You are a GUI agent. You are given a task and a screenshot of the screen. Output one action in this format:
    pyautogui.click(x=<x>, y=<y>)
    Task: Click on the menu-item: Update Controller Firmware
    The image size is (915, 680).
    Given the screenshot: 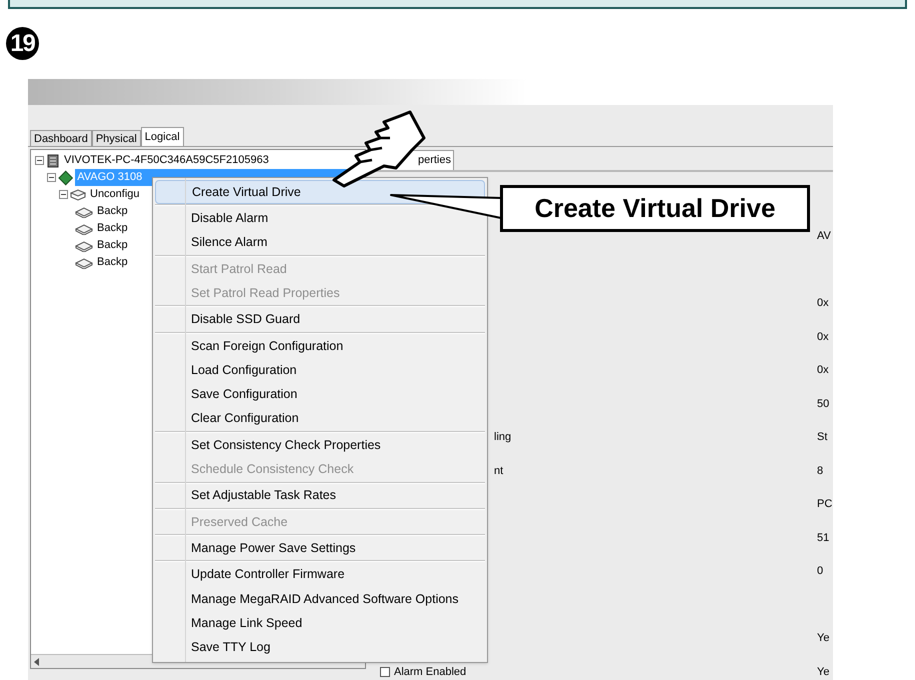 What is the action you would take?
    pyautogui.click(x=320, y=574)
    